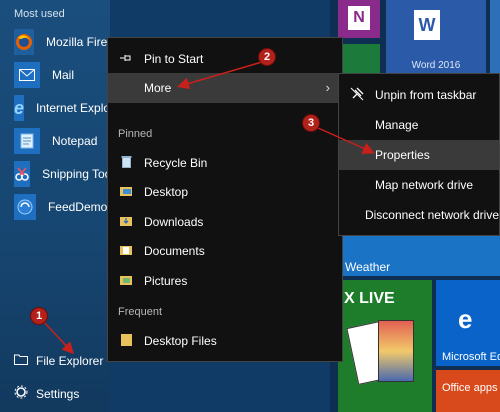 This screenshot has height=412, width=500. What do you see at coordinates (327, 87) in the screenshot?
I see `chevron-right-icon: ›` at bounding box center [327, 87].